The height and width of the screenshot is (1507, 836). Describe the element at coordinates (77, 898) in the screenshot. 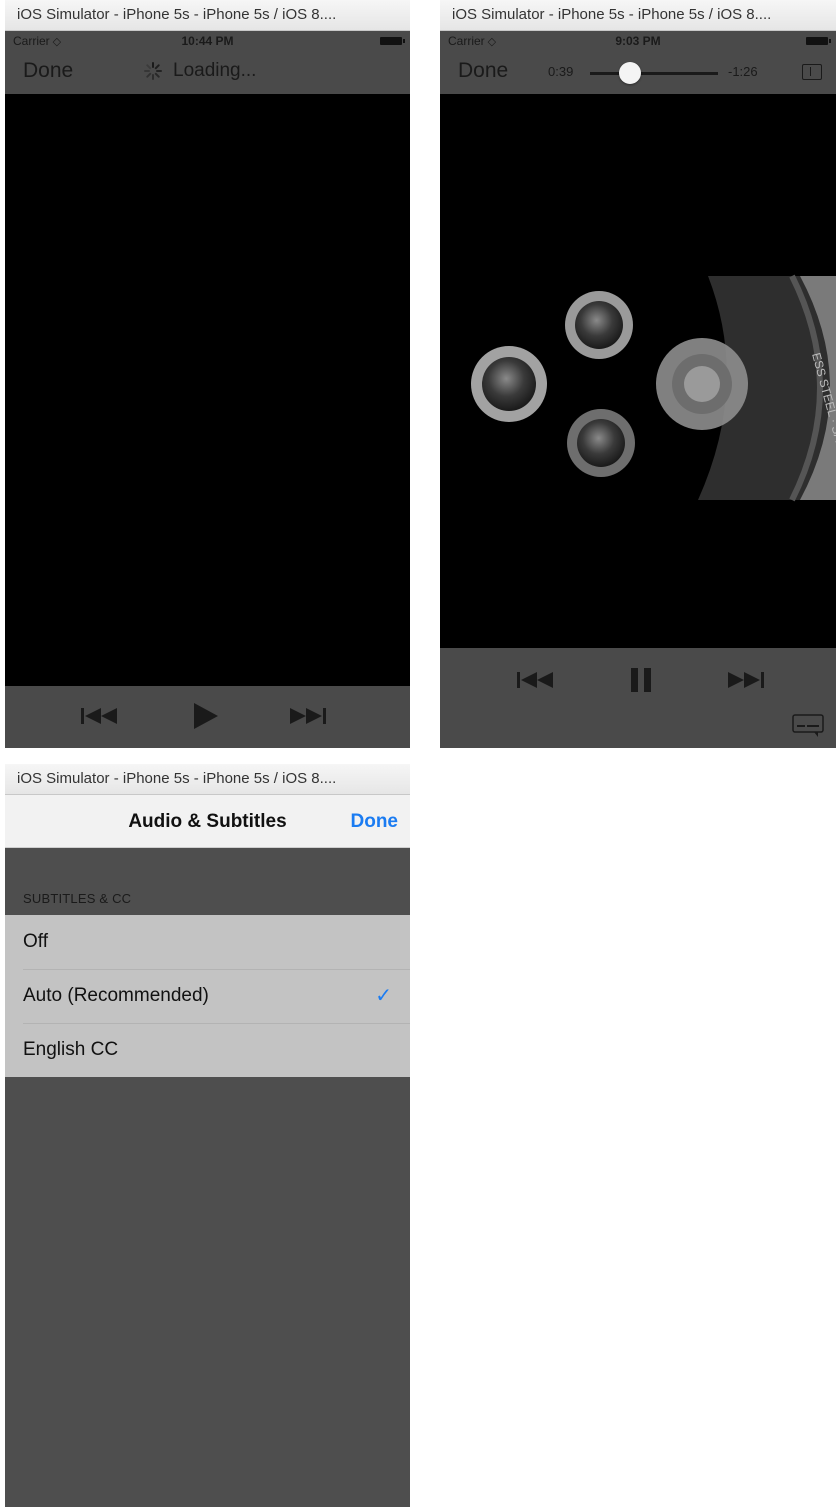

I see `section-header: SUBTITLES & CC` at that location.